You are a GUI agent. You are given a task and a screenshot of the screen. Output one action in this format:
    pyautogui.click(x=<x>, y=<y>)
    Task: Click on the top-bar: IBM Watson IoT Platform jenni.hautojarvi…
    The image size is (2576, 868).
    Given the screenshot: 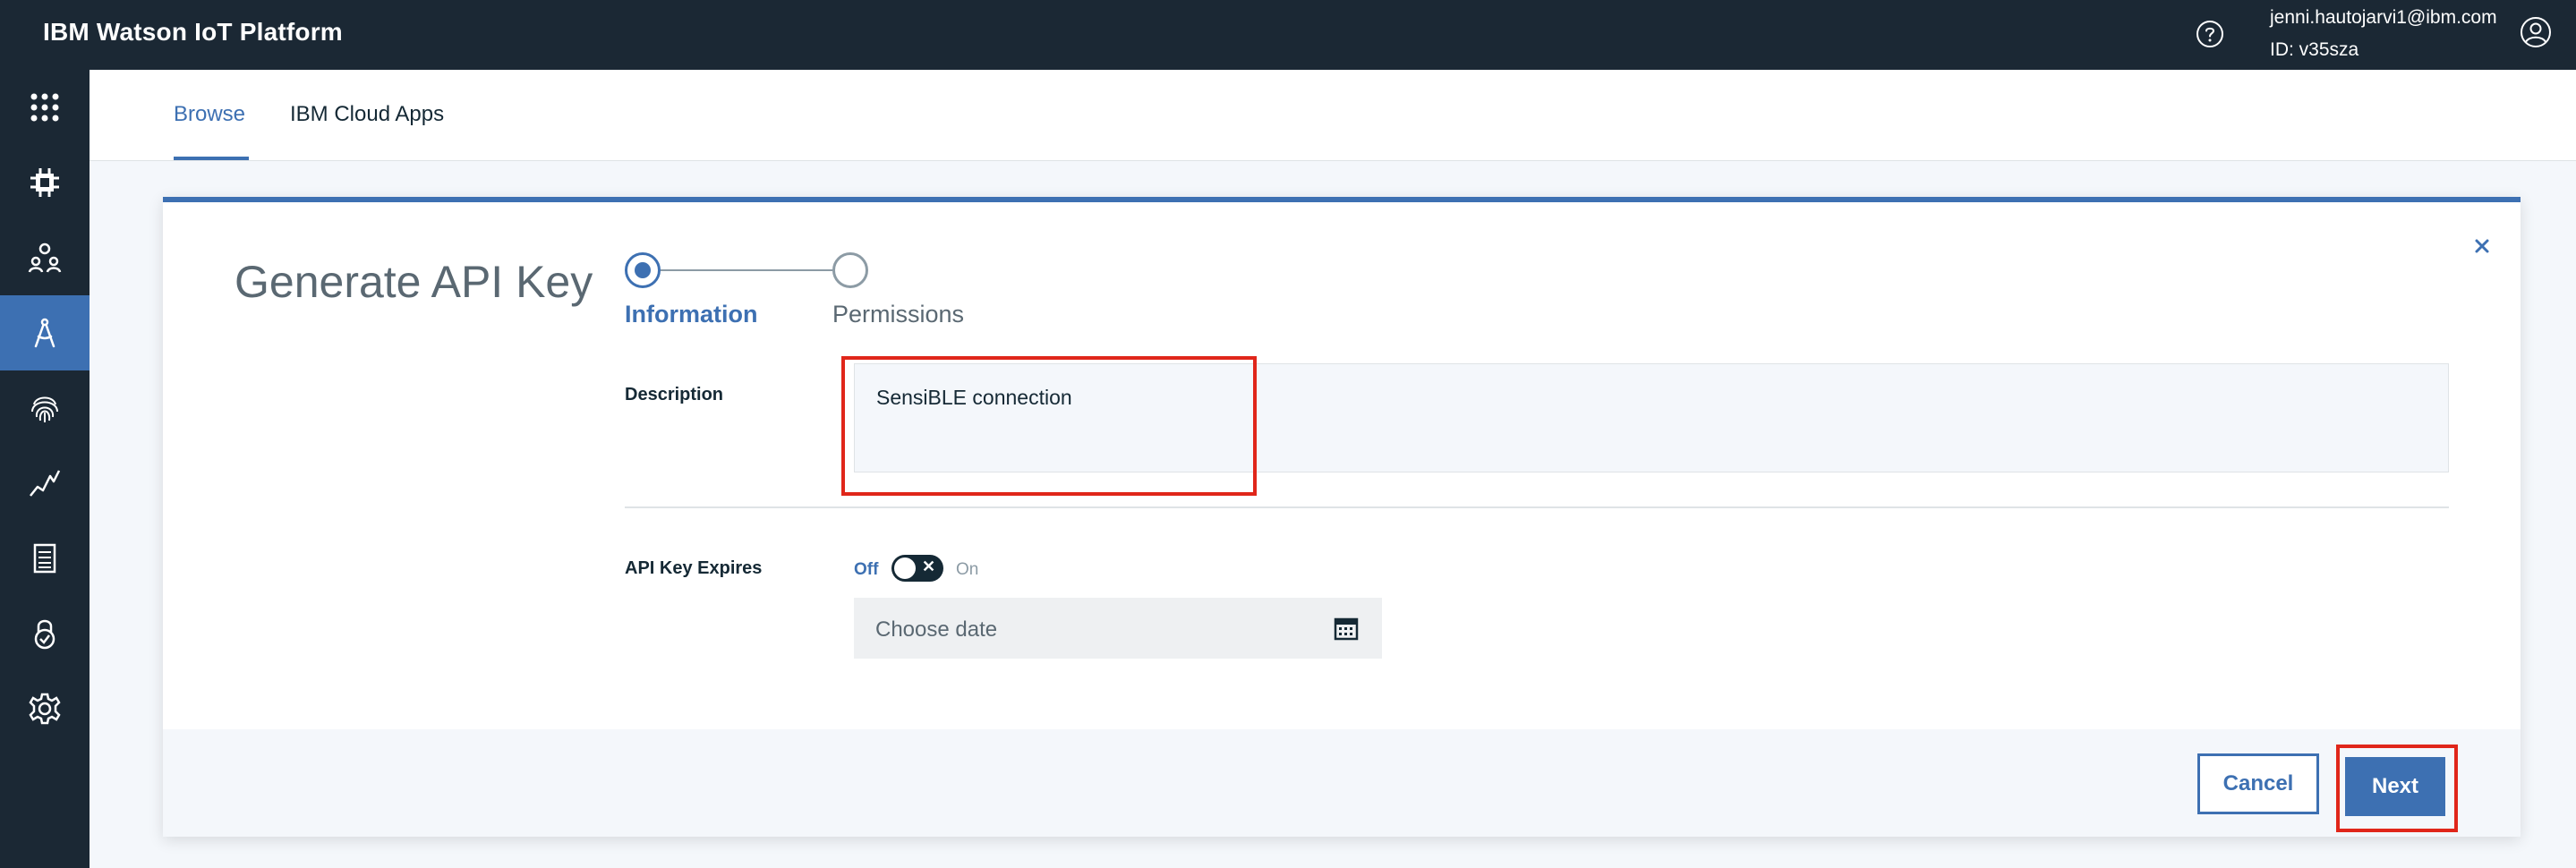 What is the action you would take?
    pyautogui.click(x=1288, y=35)
    